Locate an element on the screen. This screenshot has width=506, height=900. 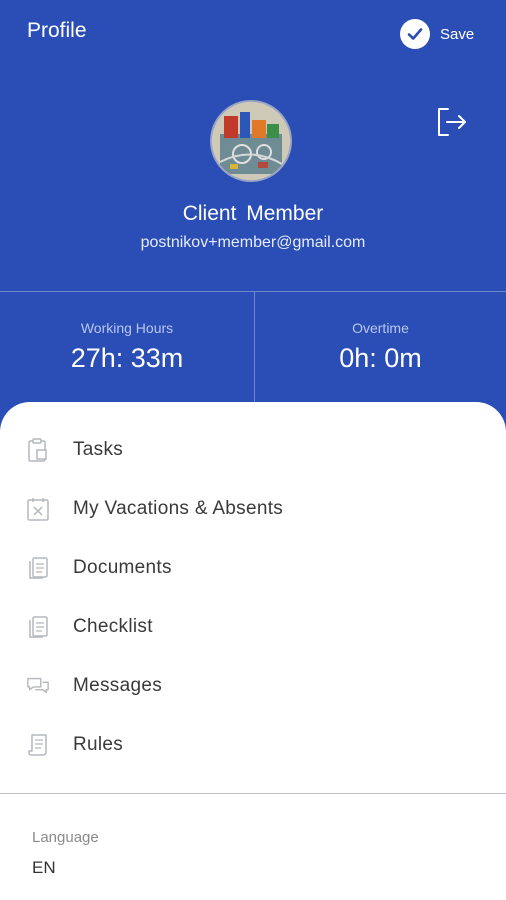
calendar-x-icon is located at coordinates (38, 509).